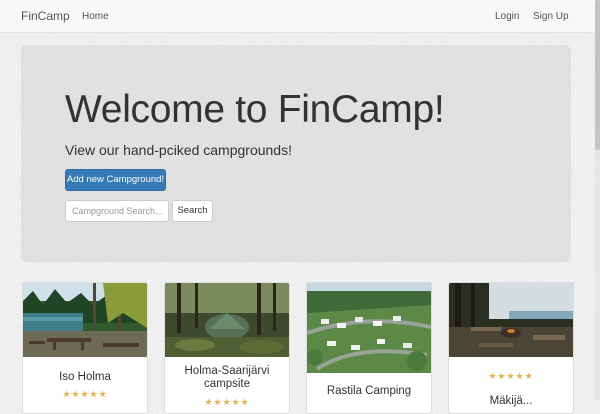 The height and width of the screenshot is (414, 600). Describe the element at coordinates (192, 211) in the screenshot. I see `search-button: Search` at that location.